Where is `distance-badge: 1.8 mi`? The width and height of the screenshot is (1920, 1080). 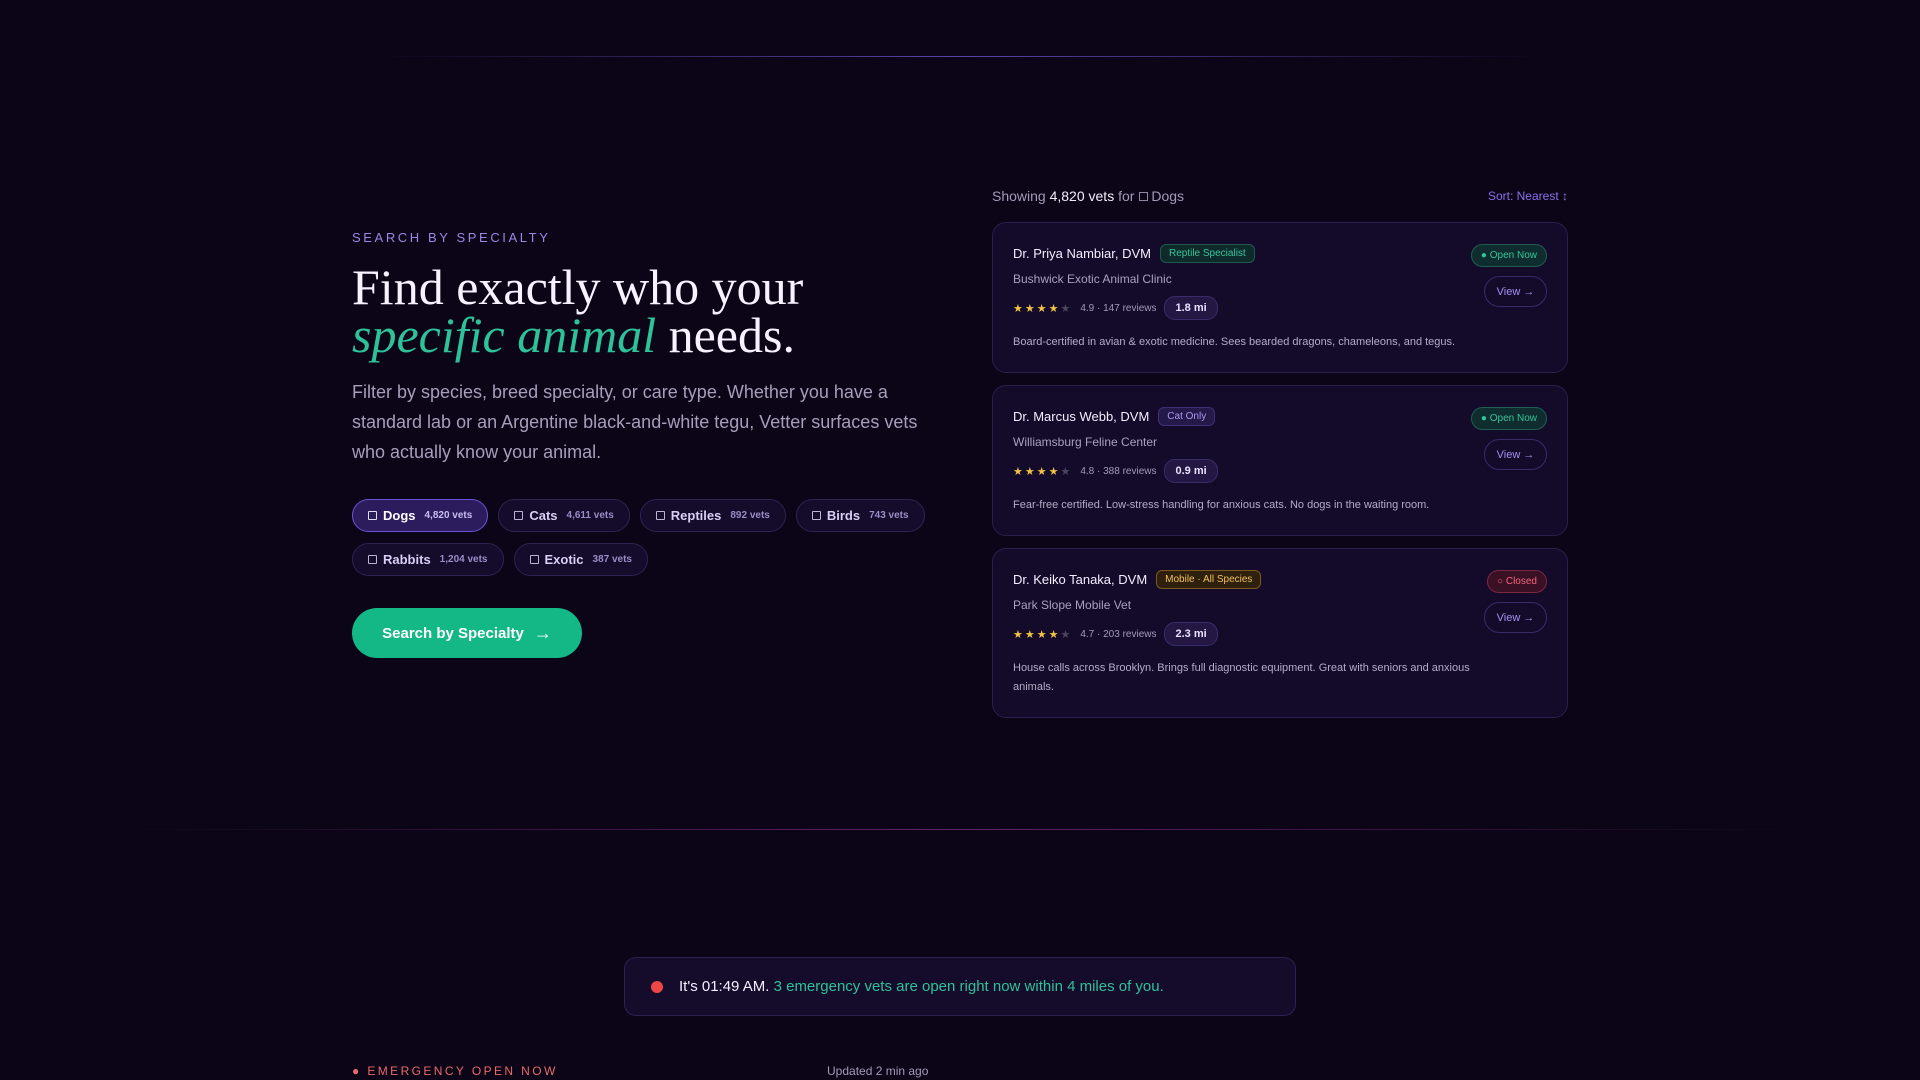
distance-badge: 1.8 mi is located at coordinates (1191, 308).